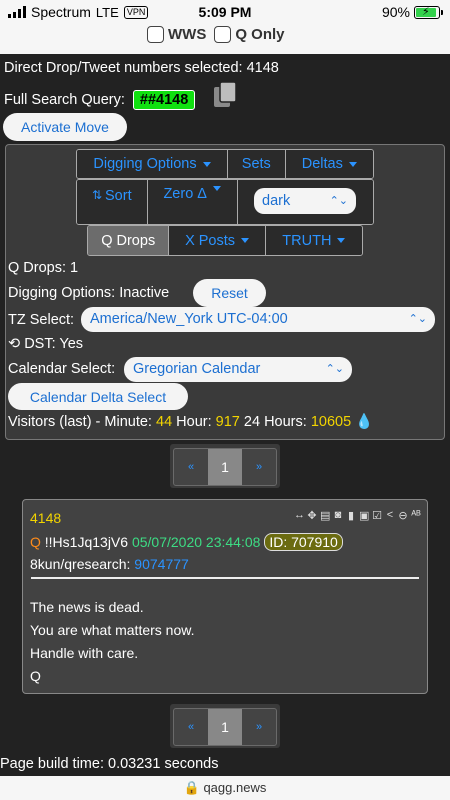  I want to click on document-icon: ▤, so click(325, 515).